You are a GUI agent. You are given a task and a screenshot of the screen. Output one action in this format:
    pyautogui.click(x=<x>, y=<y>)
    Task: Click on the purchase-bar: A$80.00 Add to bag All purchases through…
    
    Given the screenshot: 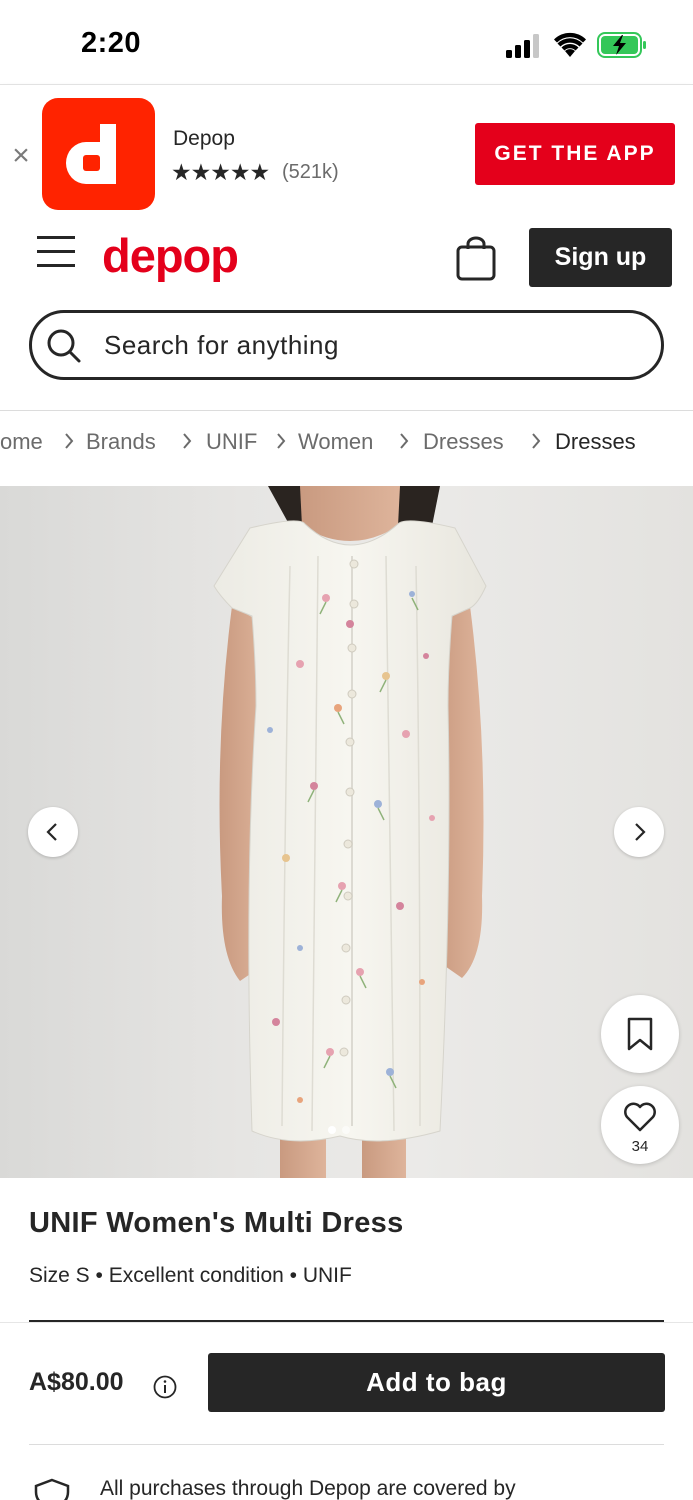 What is the action you would take?
    pyautogui.click(x=346, y=1411)
    